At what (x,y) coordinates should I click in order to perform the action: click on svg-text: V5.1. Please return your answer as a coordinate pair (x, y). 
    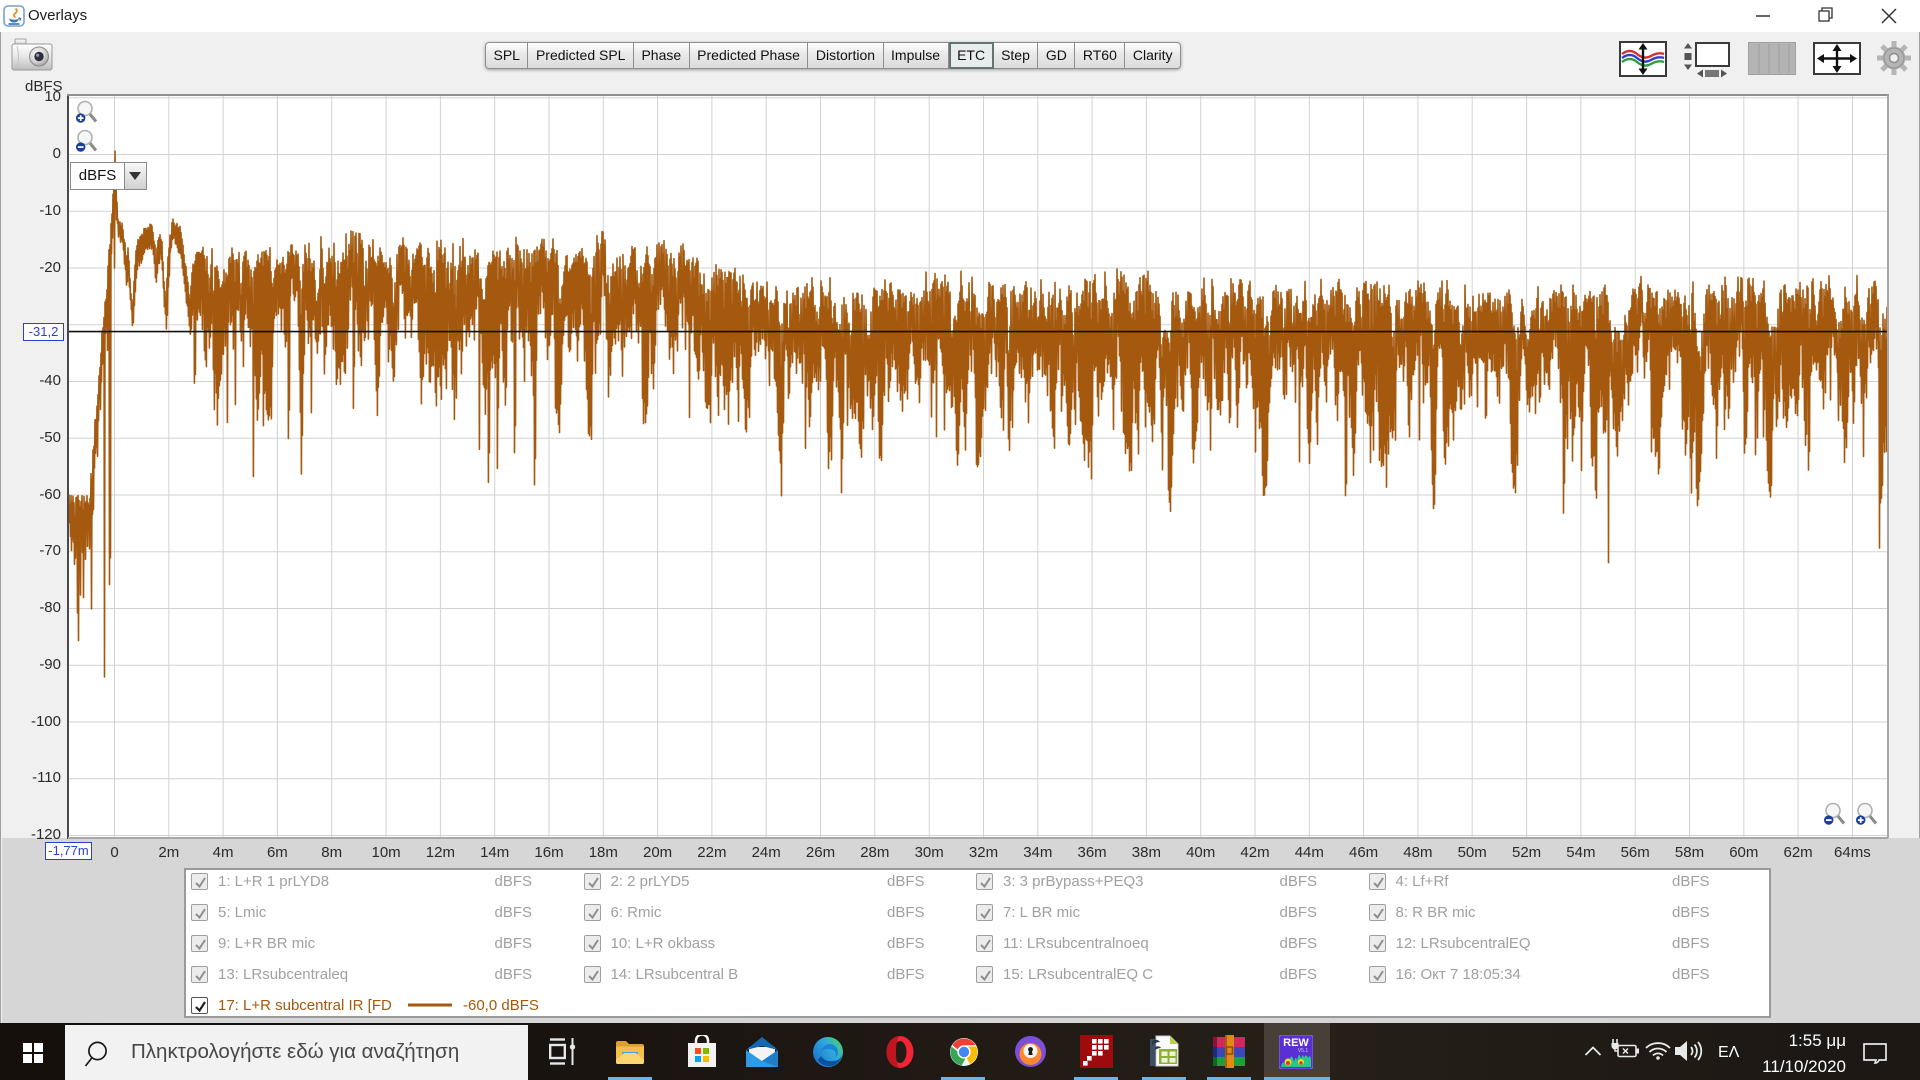
    Looking at the image, I should click on (1303, 1051).